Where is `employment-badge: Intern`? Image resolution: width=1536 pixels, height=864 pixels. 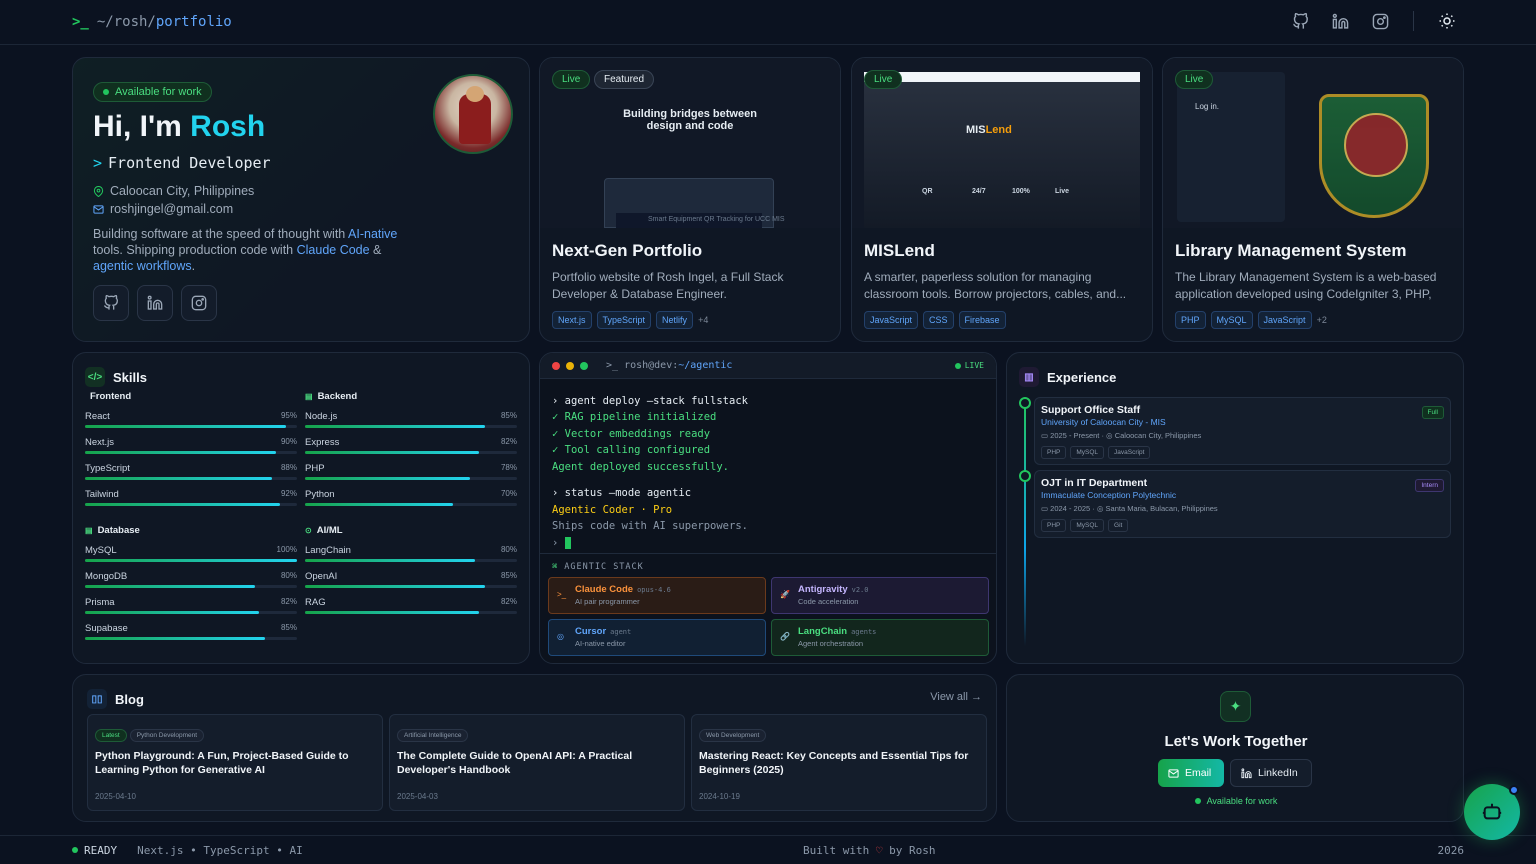 employment-badge: Intern is located at coordinates (1429, 485).